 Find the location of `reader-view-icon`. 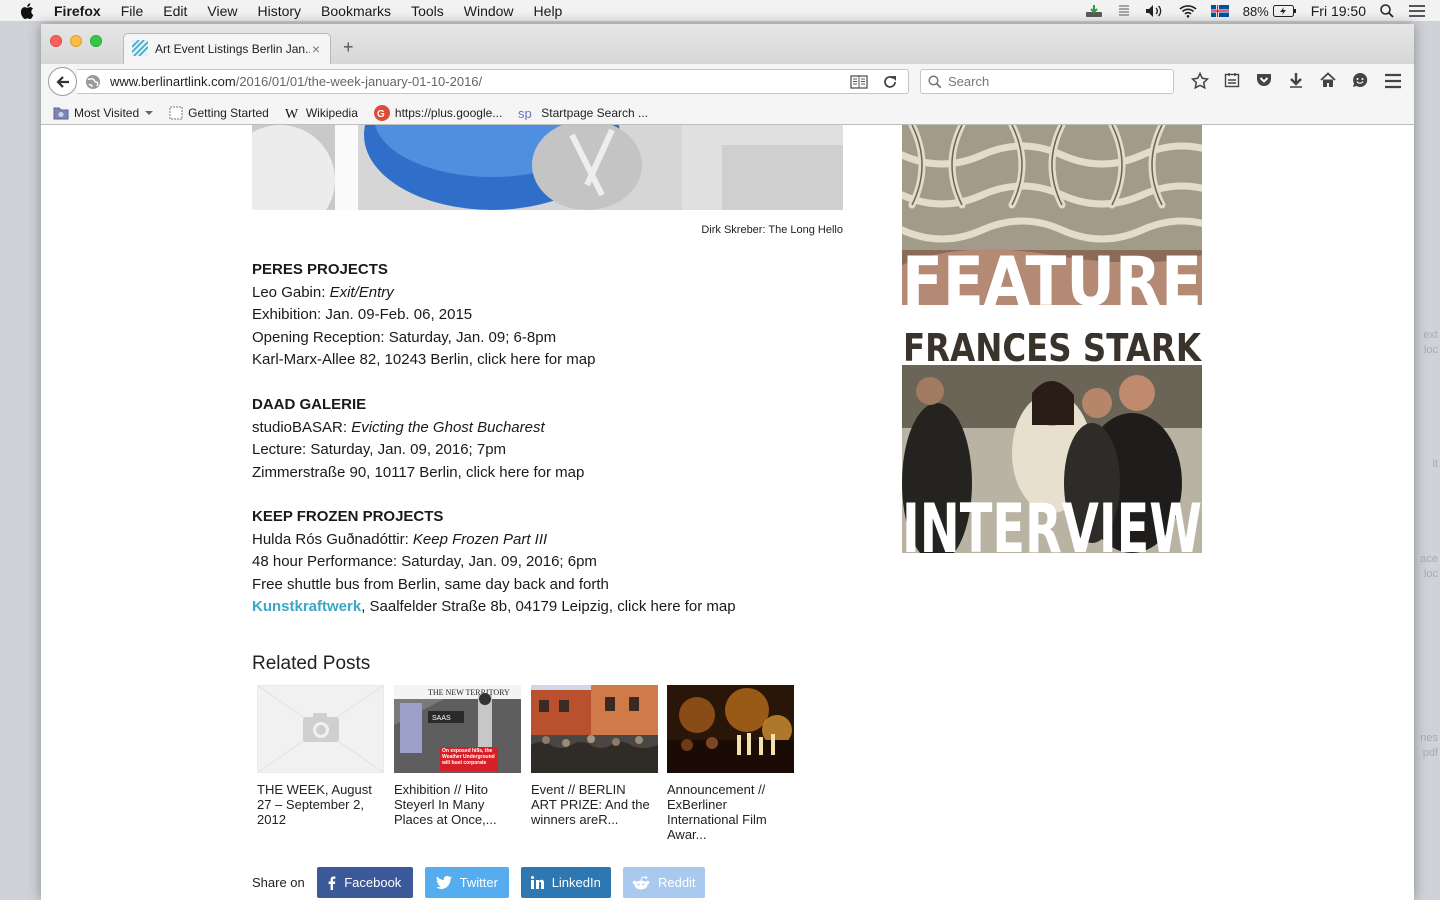

reader-view-icon is located at coordinates (859, 83).